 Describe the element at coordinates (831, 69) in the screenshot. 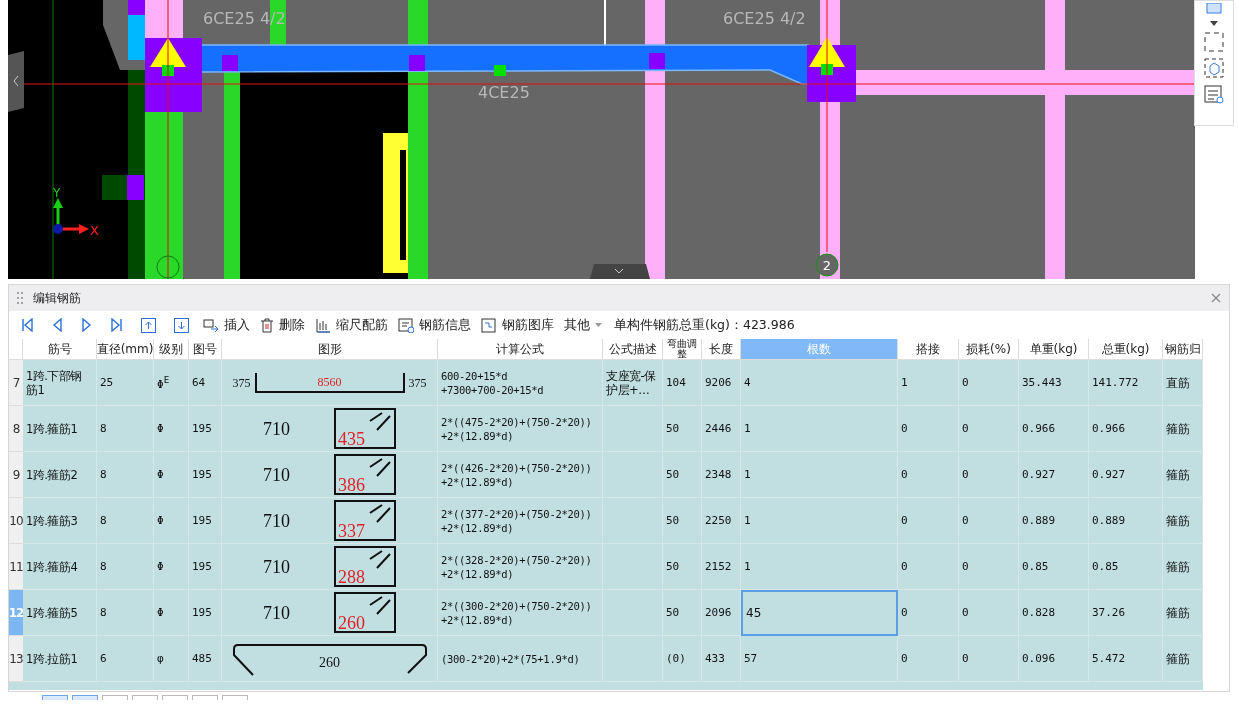

I see `support-marker-icon` at that location.